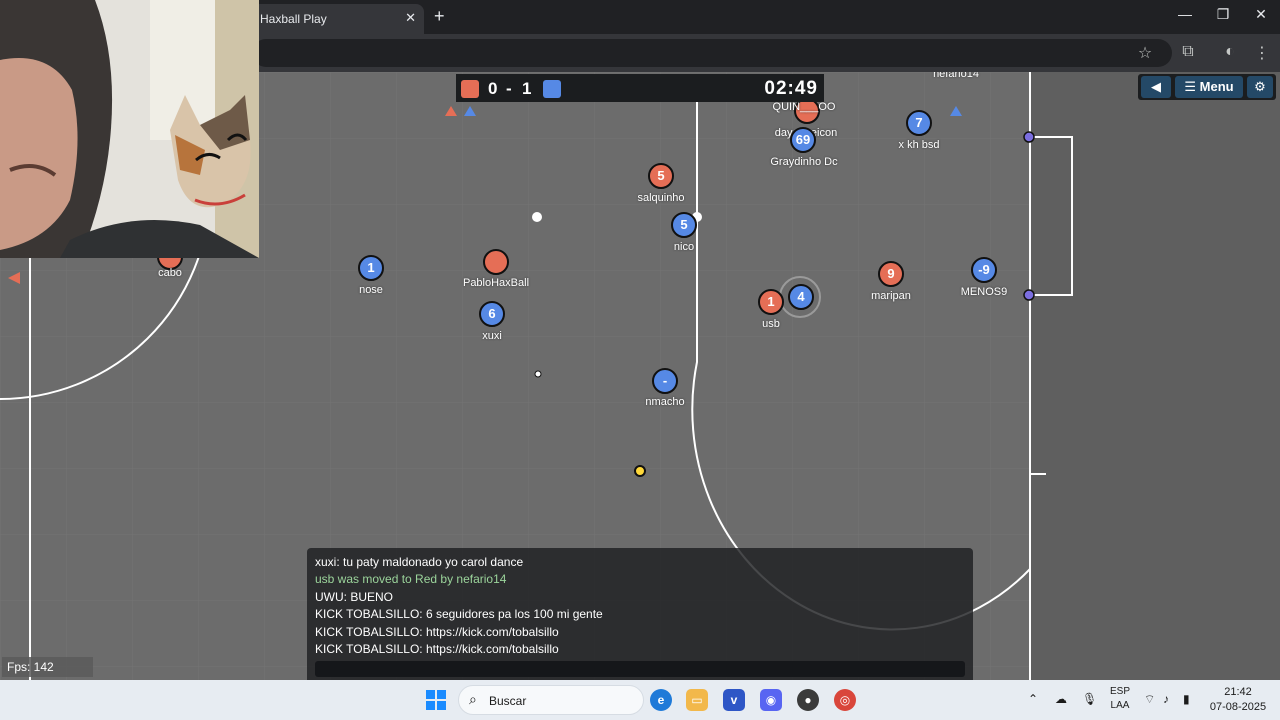 This screenshot has height=720, width=1280. What do you see at coordinates (1186, 699) in the screenshot?
I see `battery-icon: ▮` at bounding box center [1186, 699].